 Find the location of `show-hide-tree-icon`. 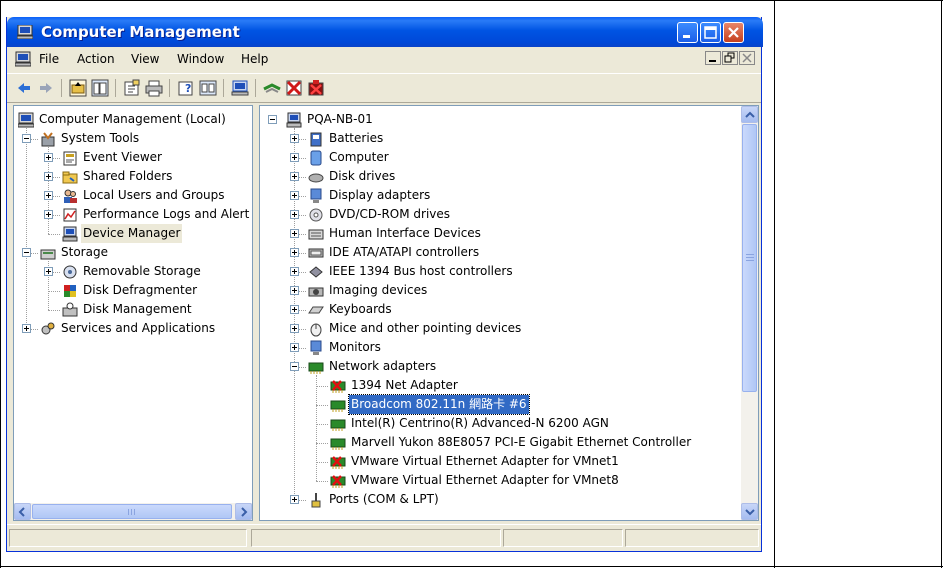

show-hide-tree-icon is located at coordinates (100, 88).